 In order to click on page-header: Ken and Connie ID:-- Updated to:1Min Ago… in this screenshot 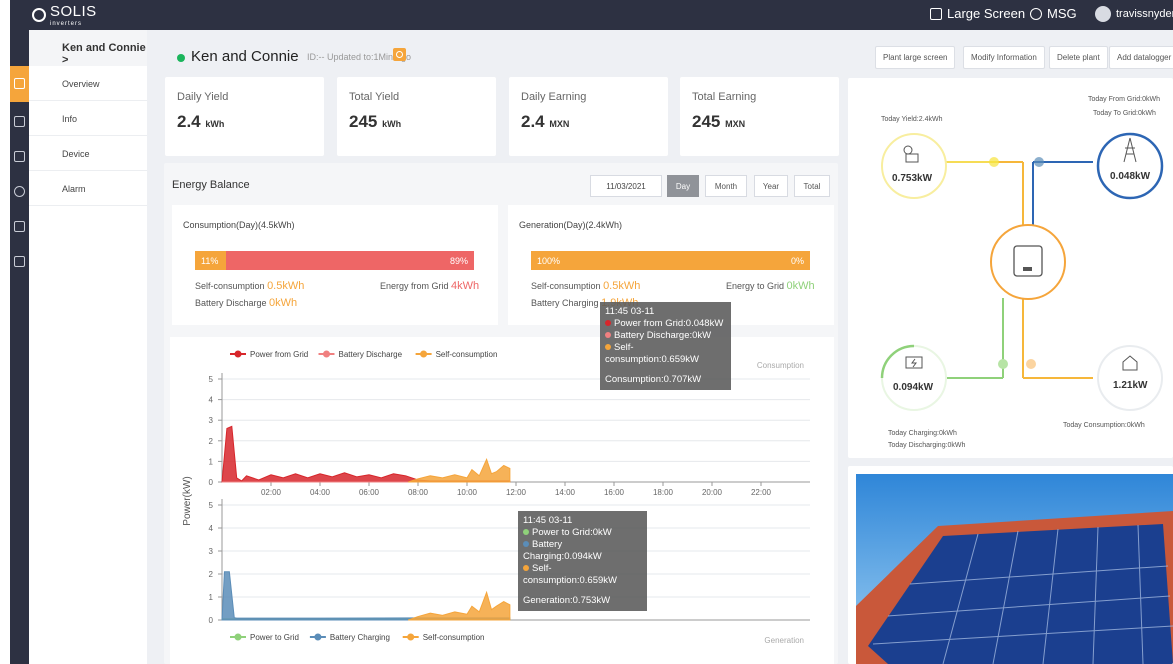, I will do `click(660, 52)`.